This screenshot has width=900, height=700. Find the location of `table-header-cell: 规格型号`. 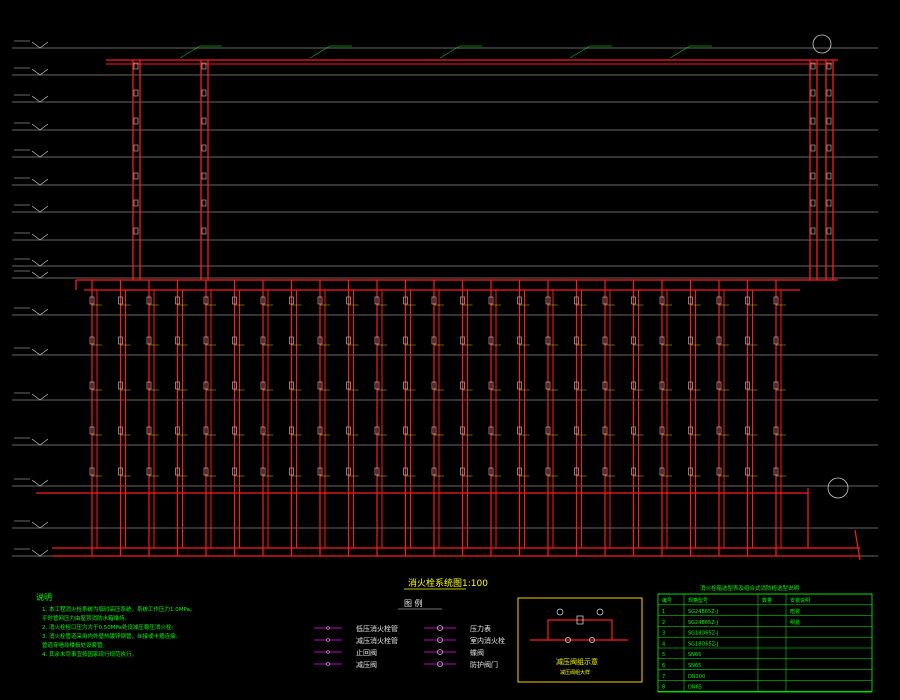

table-header-cell: 规格型号 is located at coordinates (698, 600).